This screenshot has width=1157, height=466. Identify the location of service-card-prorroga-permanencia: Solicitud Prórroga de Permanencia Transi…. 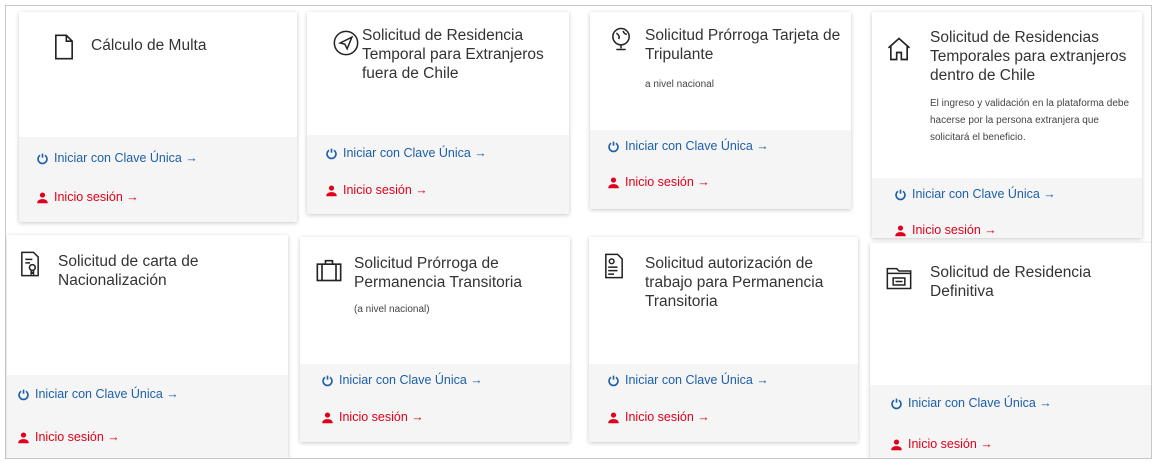
(435, 339).